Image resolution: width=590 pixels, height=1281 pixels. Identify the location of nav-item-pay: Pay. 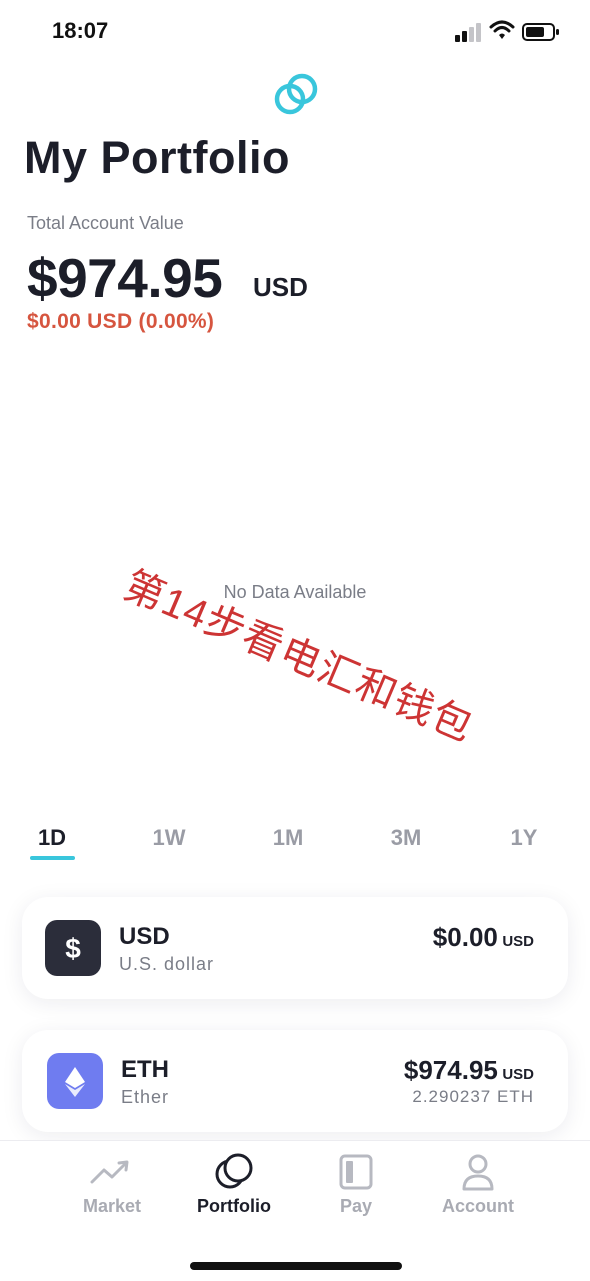
(356, 1184).